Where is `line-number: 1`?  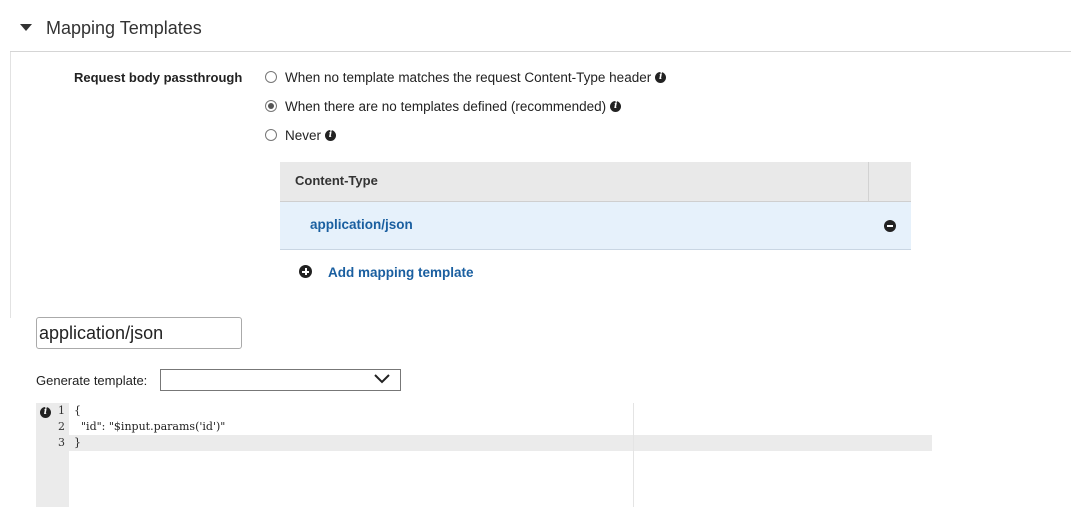
line-number: 1 is located at coordinates (61, 410).